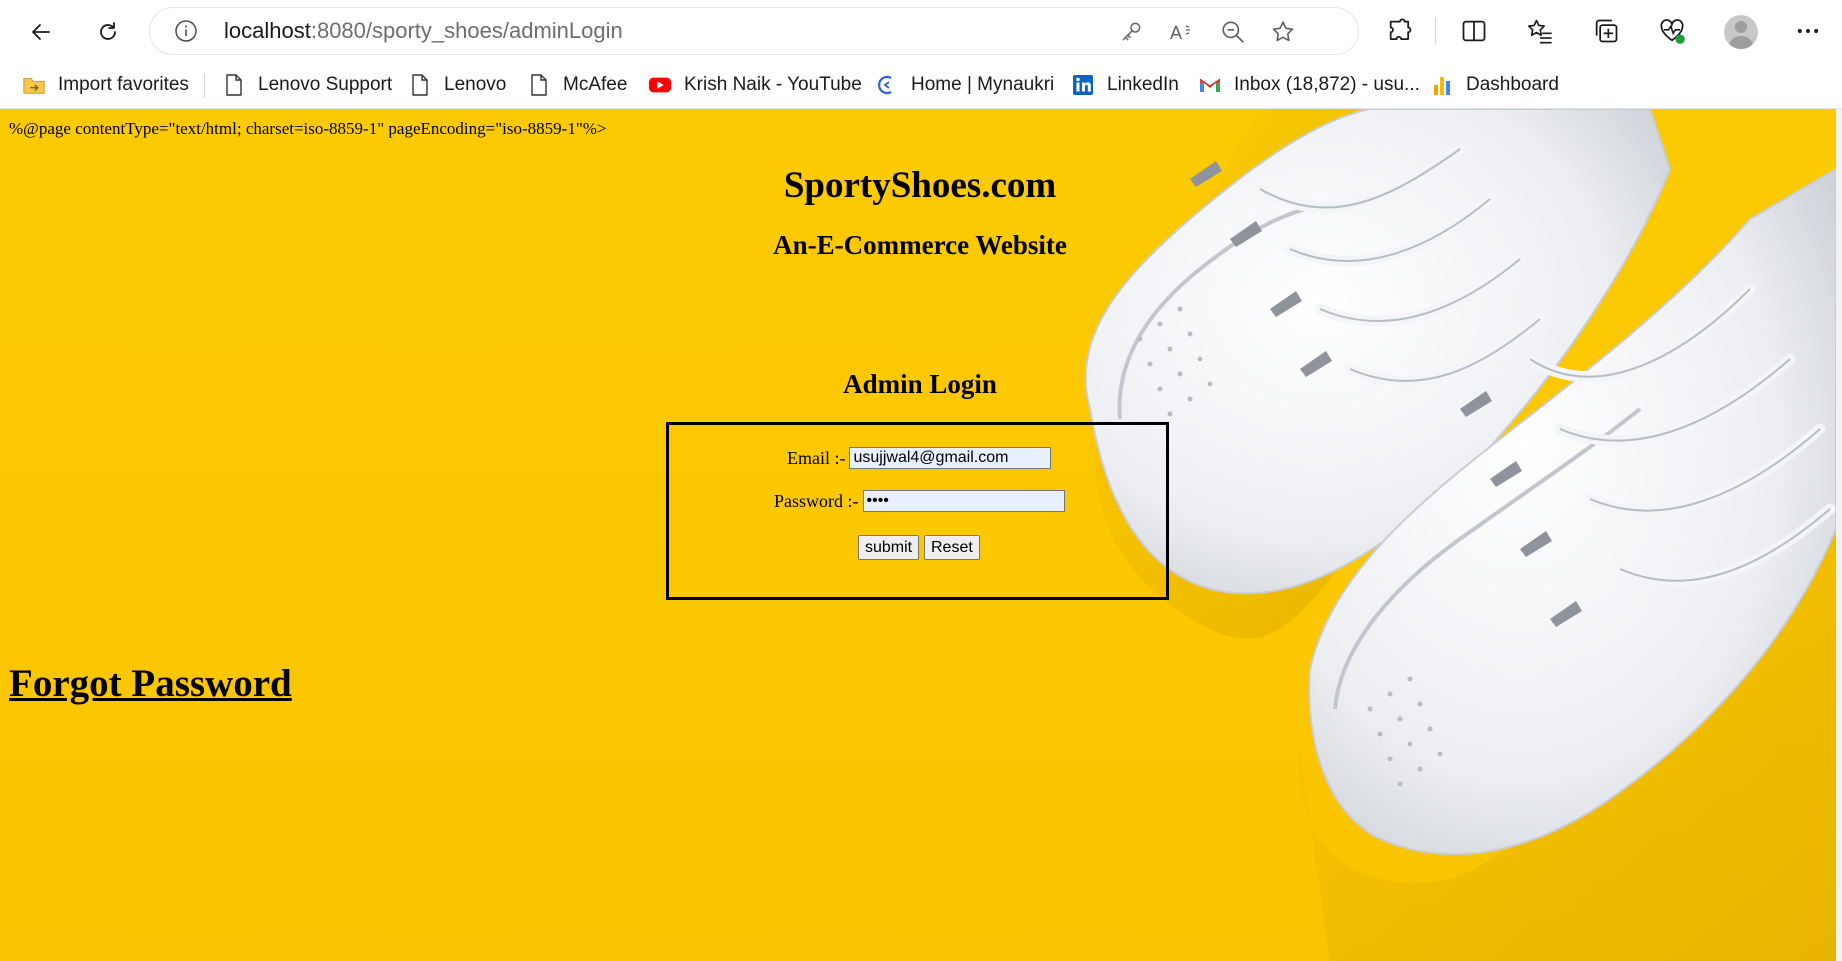 Image resolution: width=1842 pixels, height=961 pixels. What do you see at coordinates (1741, 32) in the screenshot?
I see `profile-avatar` at bounding box center [1741, 32].